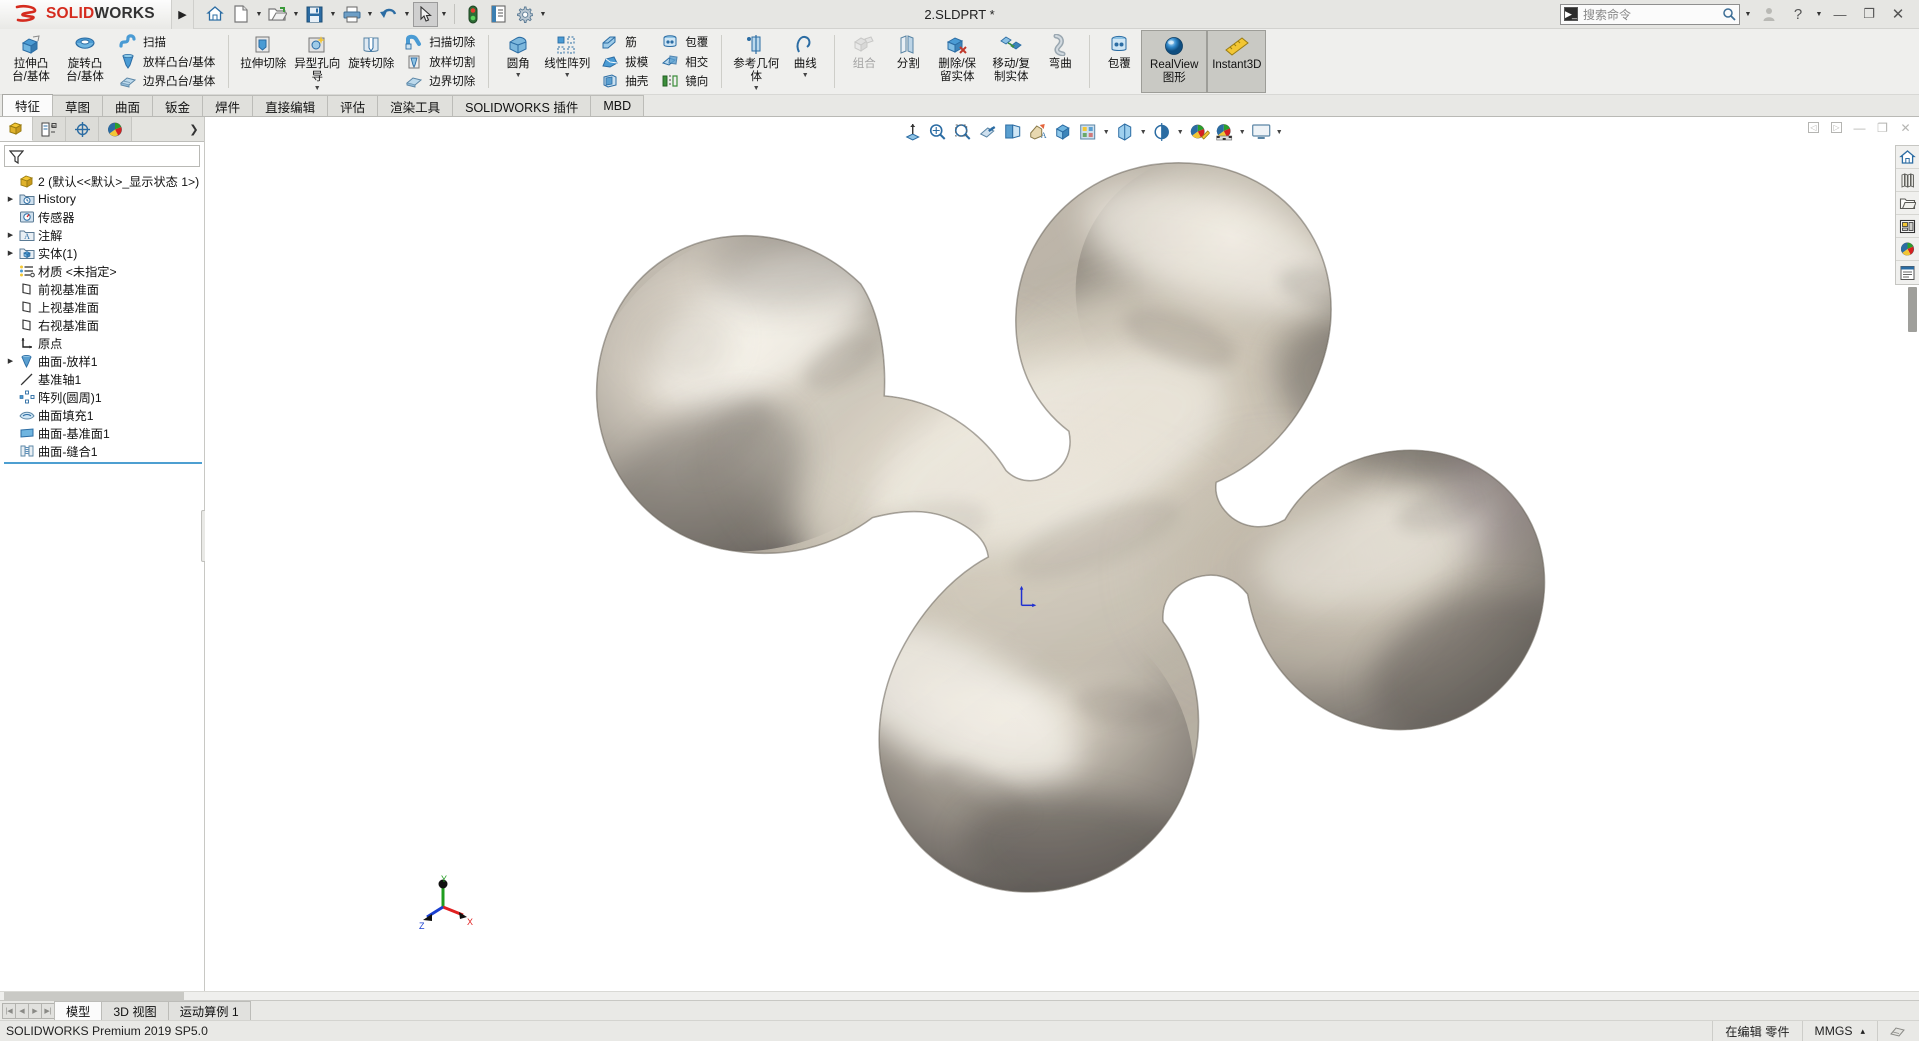  What do you see at coordinates (684, 42) in the screenshot?
I see `wrap-button: 包覆` at bounding box center [684, 42].